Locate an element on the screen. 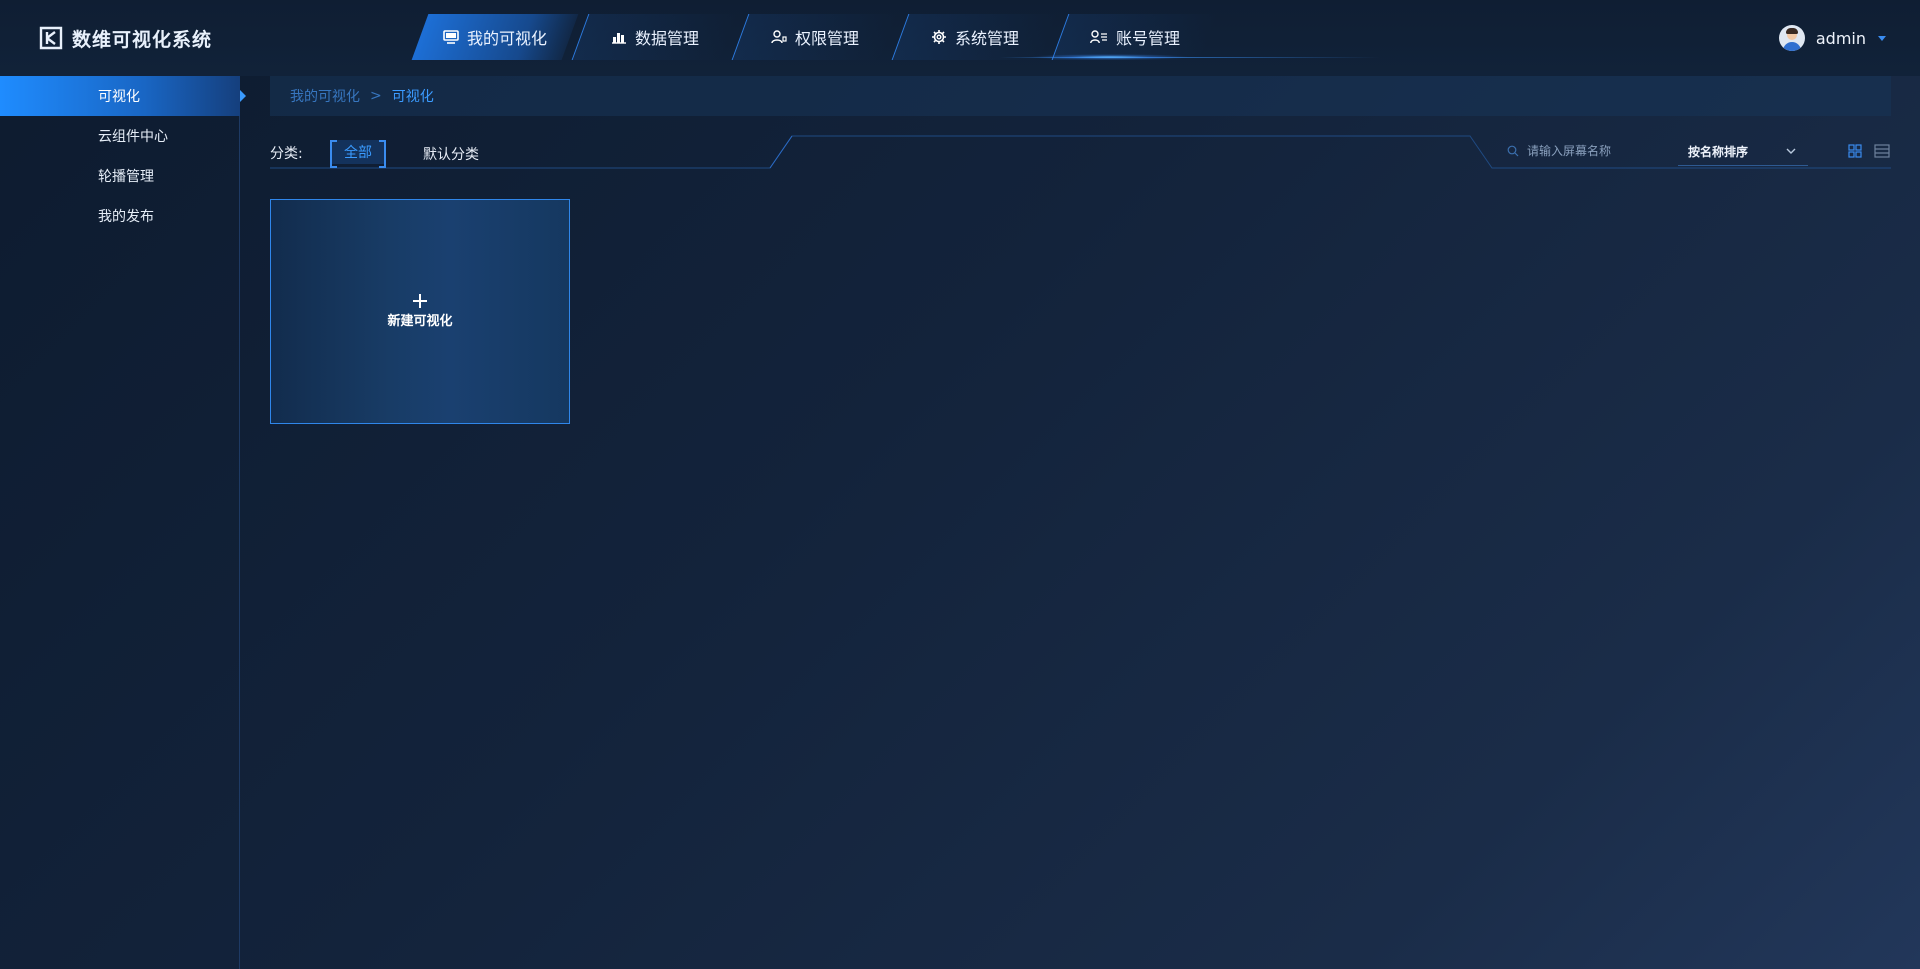  category-all: 全部 is located at coordinates (358, 154).